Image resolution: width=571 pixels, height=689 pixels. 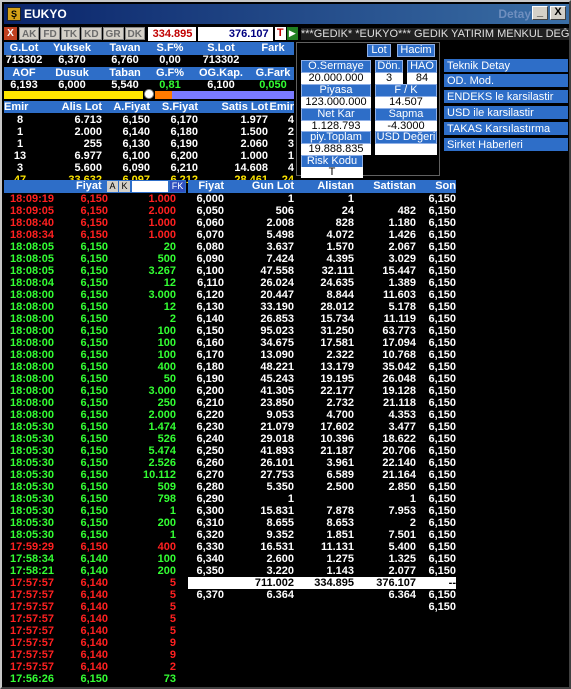 I want to click on menu-usd-compare: USD ile karsilastir, so click(x=506, y=113).